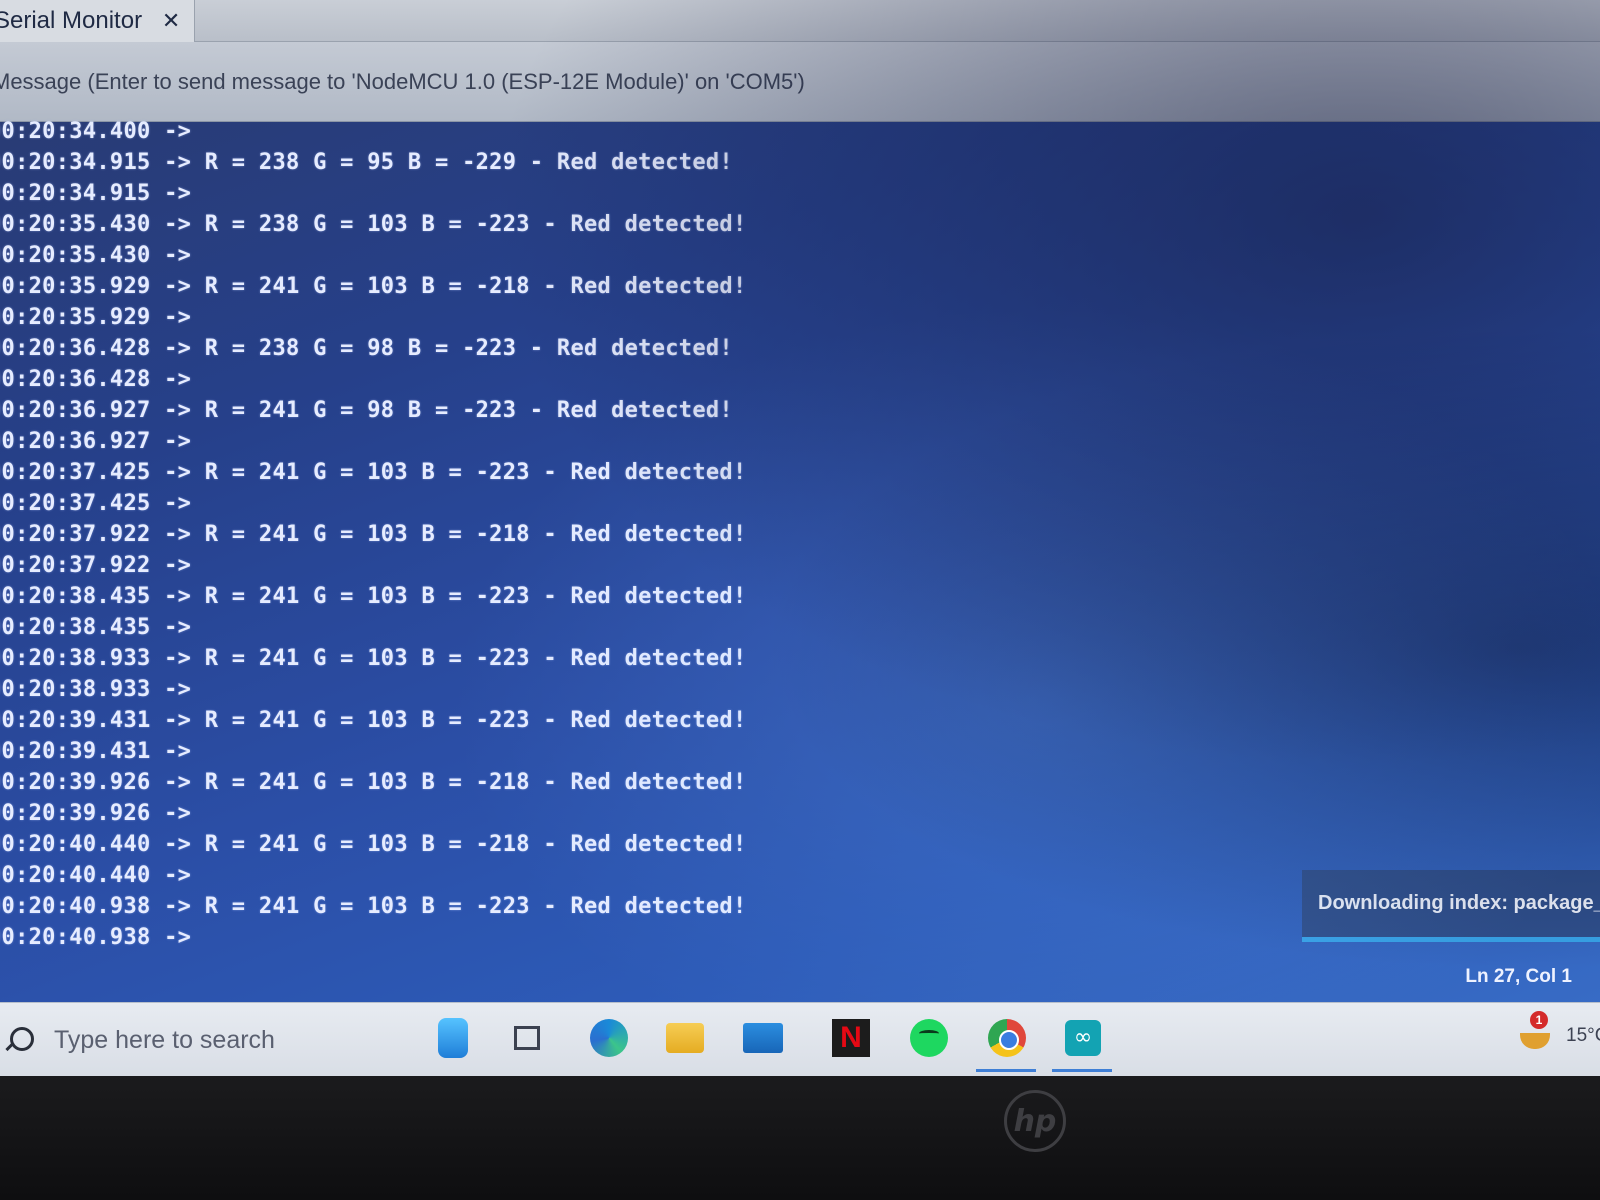 The height and width of the screenshot is (1200, 1600). I want to click on output-line: 00:20:38.933 ->, so click(96, 689).